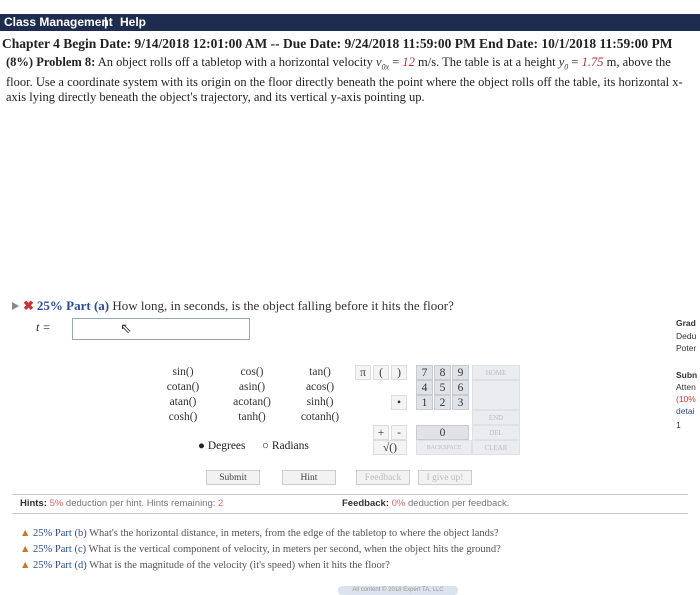 The height and width of the screenshot is (595, 700). I want to click on digit-1-key: 1, so click(424, 402).